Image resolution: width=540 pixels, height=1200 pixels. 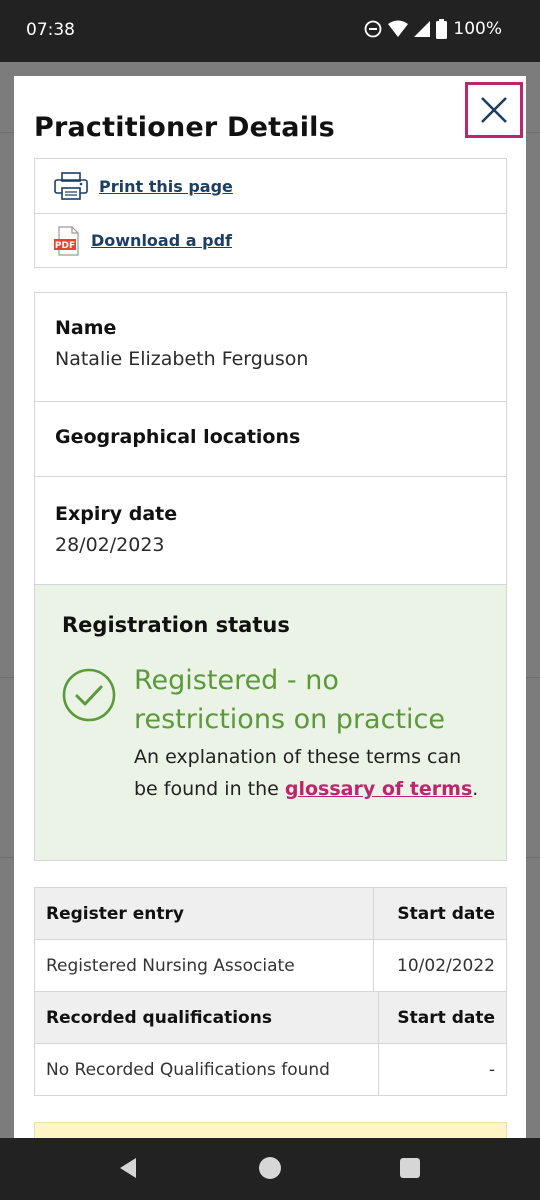 What do you see at coordinates (65, 246) in the screenshot?
I see `pdf-icon-text: PDF` at bounding box center [65, 246].